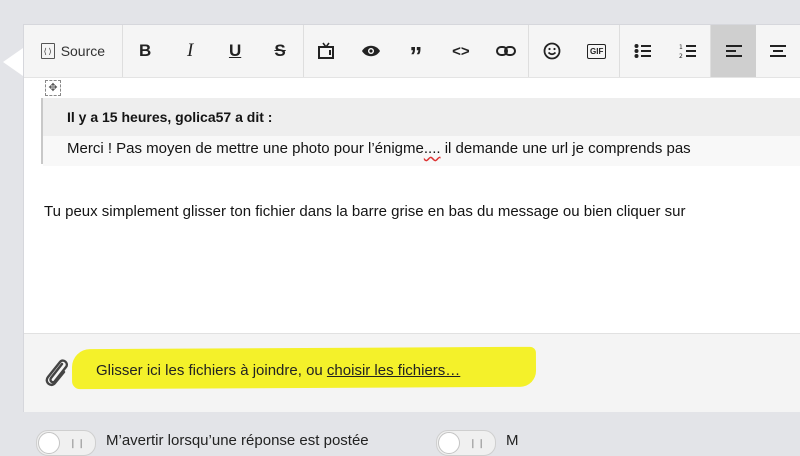  I want to click on strikethrough-icon: S, so click(280, 50).